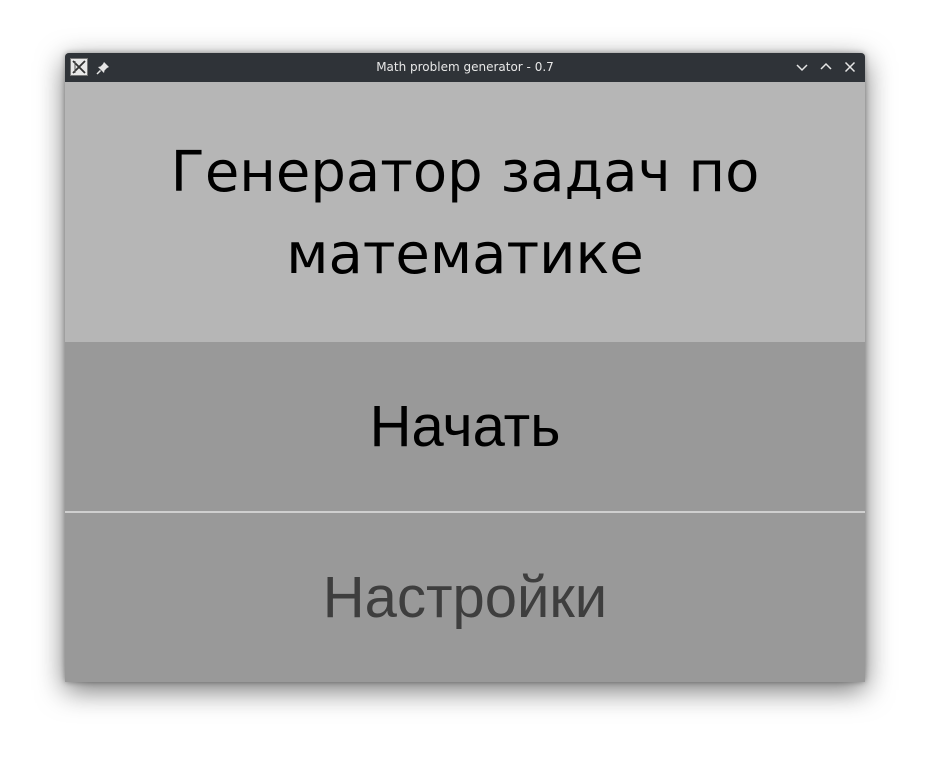  What do you see at coordinates (826, 67) in the screenshot?
I see `chevron-up-icon` at bounding box center [826, 67].